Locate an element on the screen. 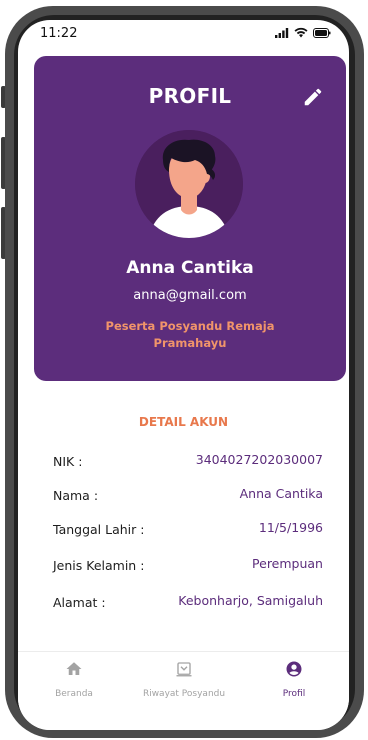 The image size is (368, 740). detail-section-title: DETAIL AKUN is located at coordinates (183, 422).